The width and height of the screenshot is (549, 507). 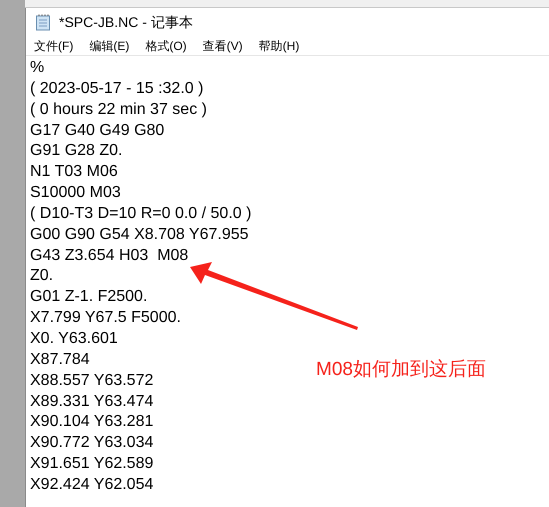 What do you see at coordinates (92, 422) in the screenshot?
I see `code-line: X90.104 Y63.281` at bounding box center [92, 422].